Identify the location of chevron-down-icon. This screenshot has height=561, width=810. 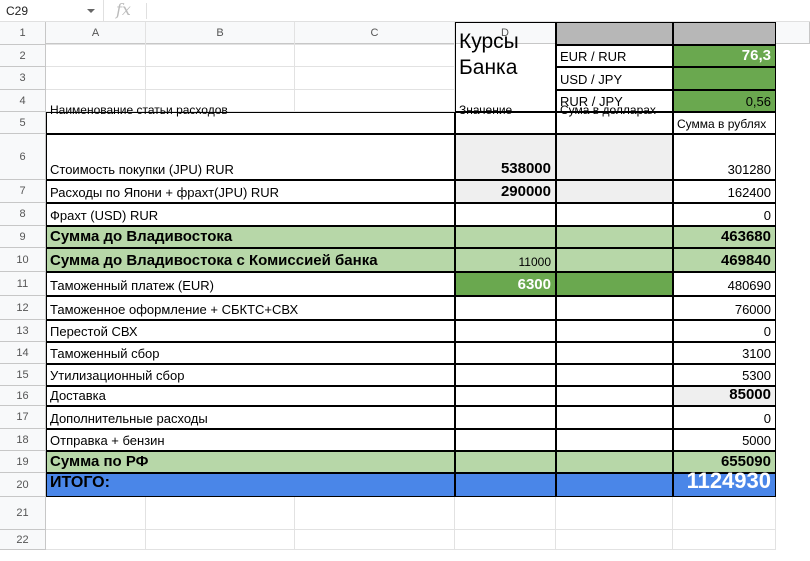
(91, 11).